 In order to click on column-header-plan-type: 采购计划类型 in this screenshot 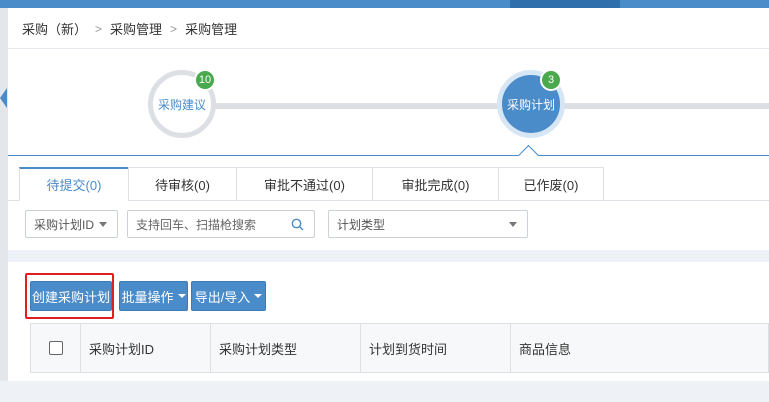, I will do `click(286, 348)`.